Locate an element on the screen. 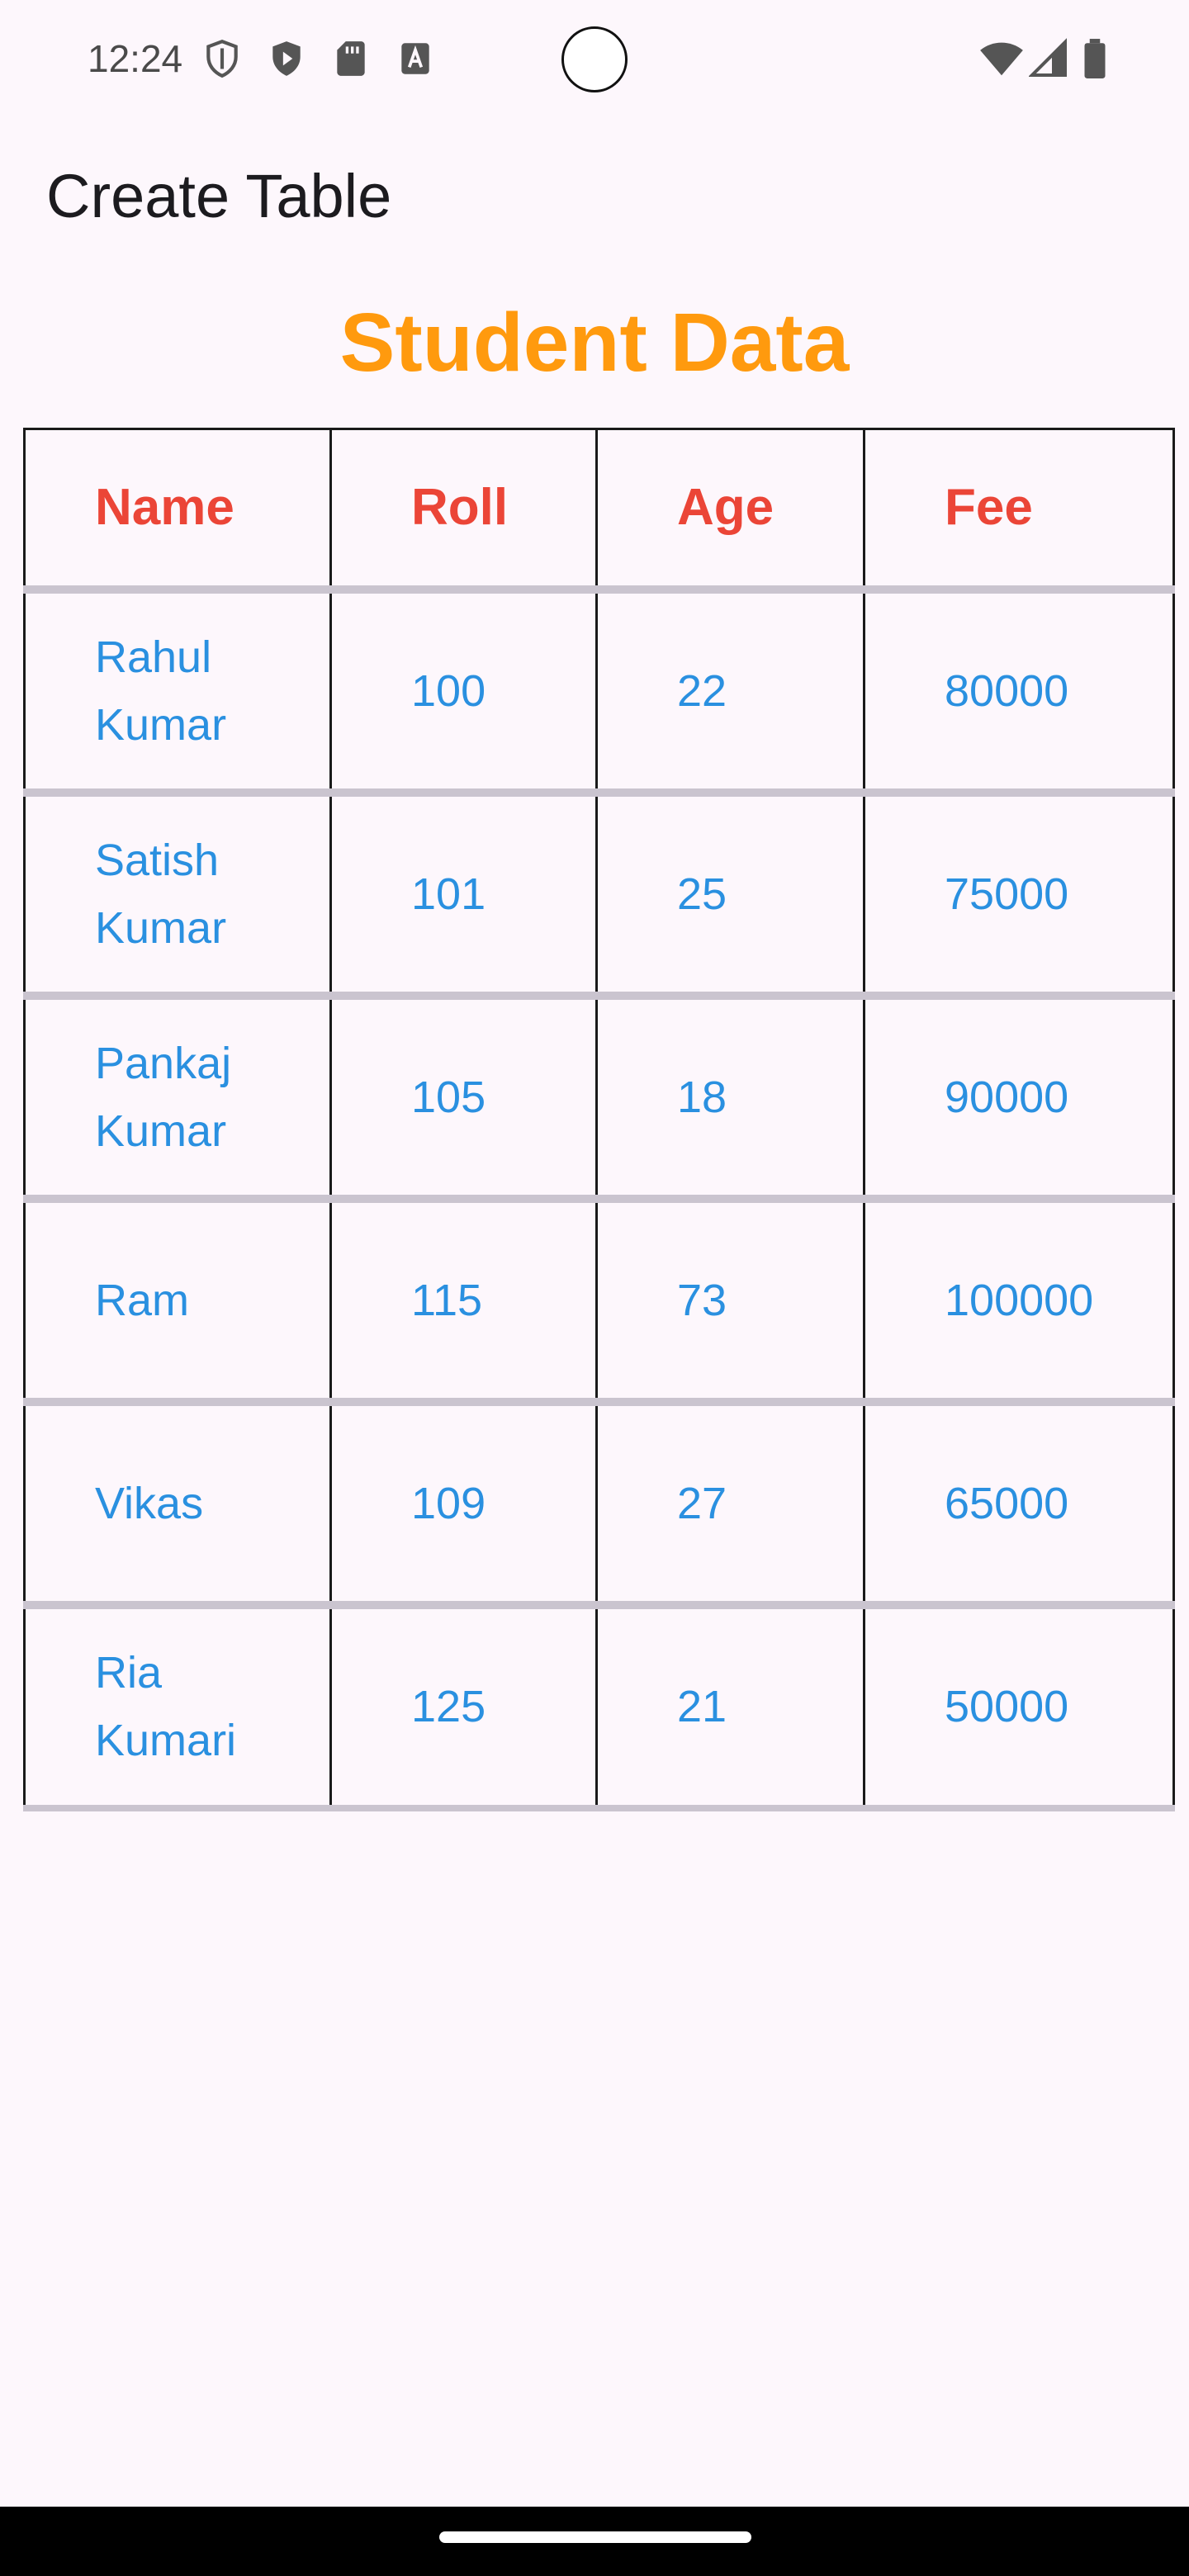 Image resolution: width=1189 pixels, height=2576 pixels. cell-name-text: Pankaj Kumar is located at coordinates (163, 1097).